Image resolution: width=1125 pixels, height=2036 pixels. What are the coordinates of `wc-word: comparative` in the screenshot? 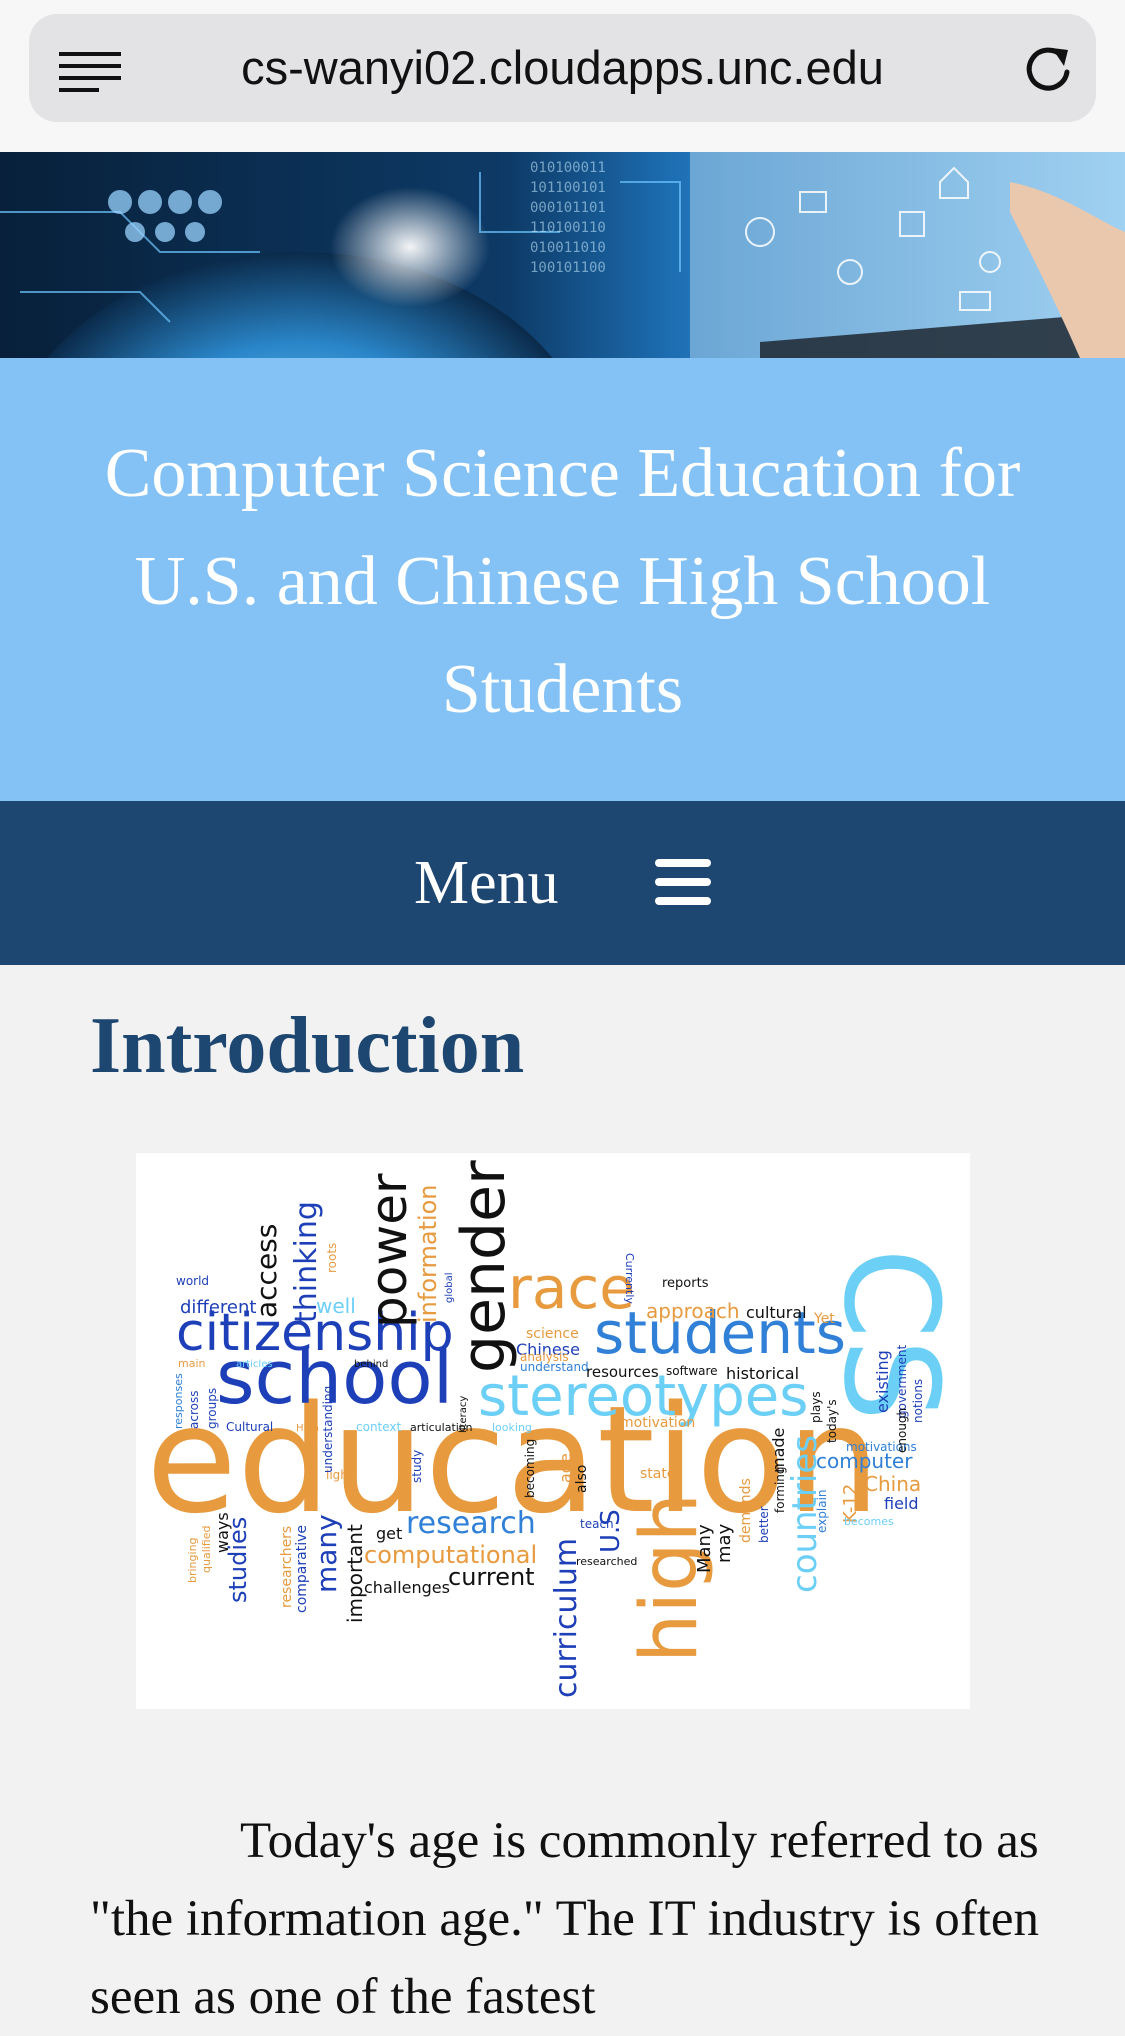 It's located at (302, 1569).